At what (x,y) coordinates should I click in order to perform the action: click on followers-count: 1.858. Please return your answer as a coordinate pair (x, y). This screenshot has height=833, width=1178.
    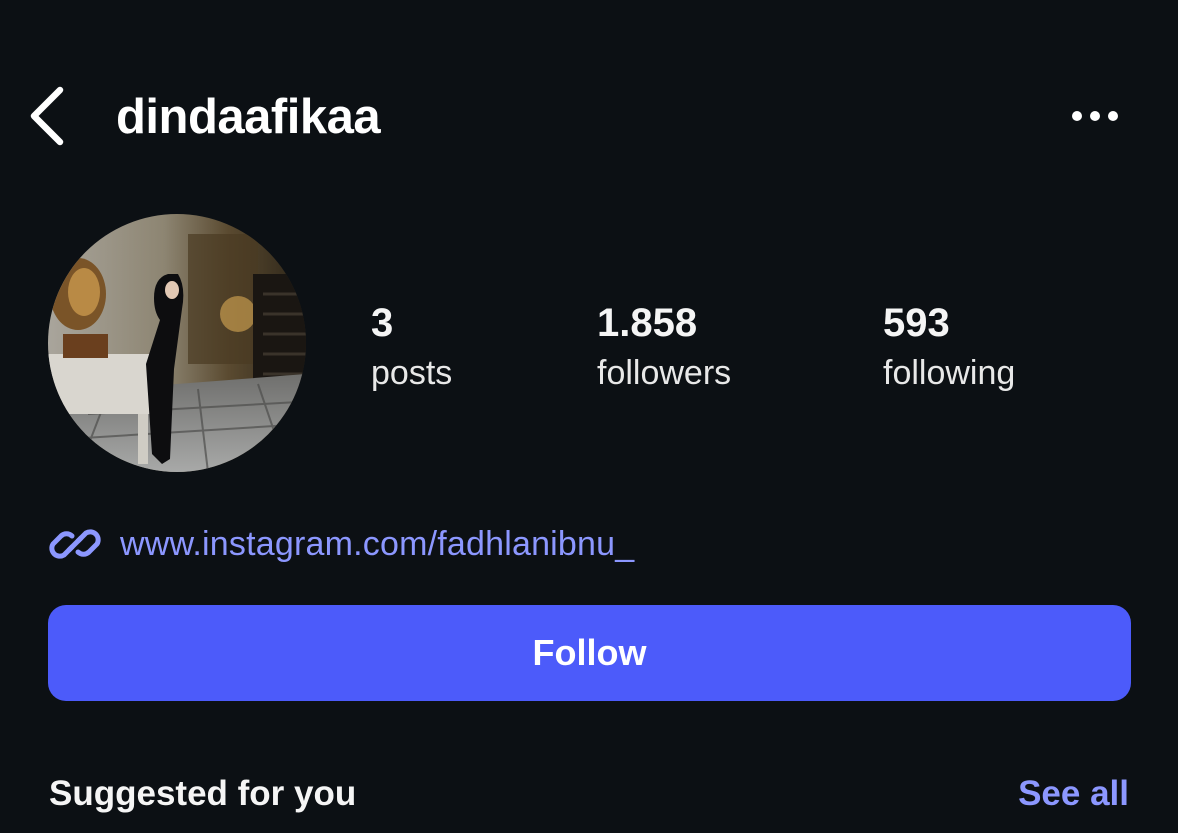
    Looking at the image, I should click on (647, 323).